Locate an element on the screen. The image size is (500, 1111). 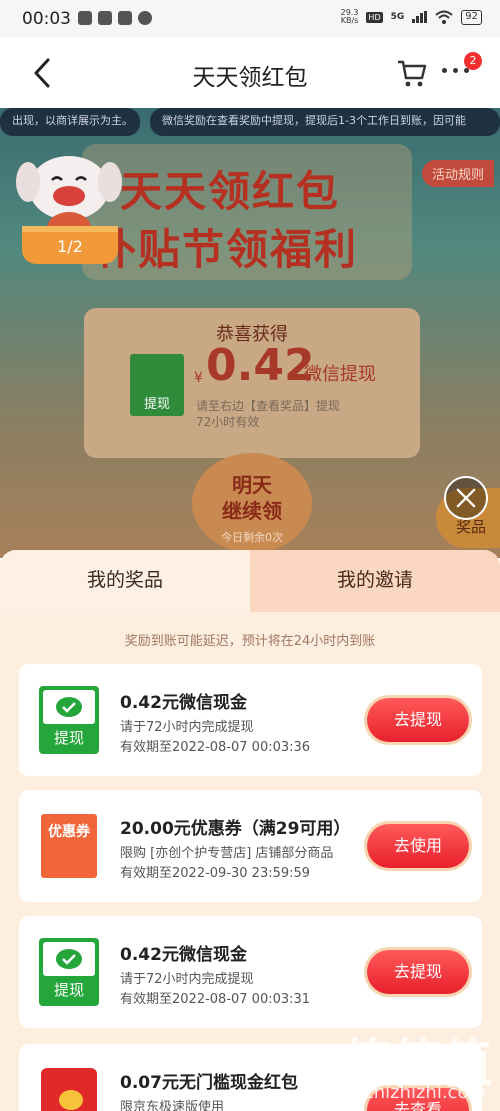
site-watermark-url: zhizhizhi.com is located at coordinates (425, 1092).